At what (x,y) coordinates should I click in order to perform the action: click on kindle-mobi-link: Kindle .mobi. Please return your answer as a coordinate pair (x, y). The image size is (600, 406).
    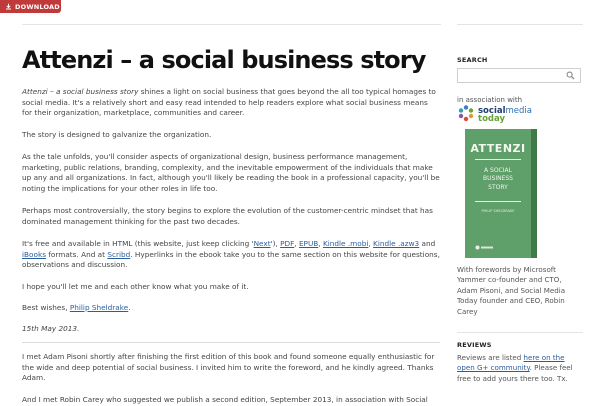
    Looking at the image, I should click on (345, 243).